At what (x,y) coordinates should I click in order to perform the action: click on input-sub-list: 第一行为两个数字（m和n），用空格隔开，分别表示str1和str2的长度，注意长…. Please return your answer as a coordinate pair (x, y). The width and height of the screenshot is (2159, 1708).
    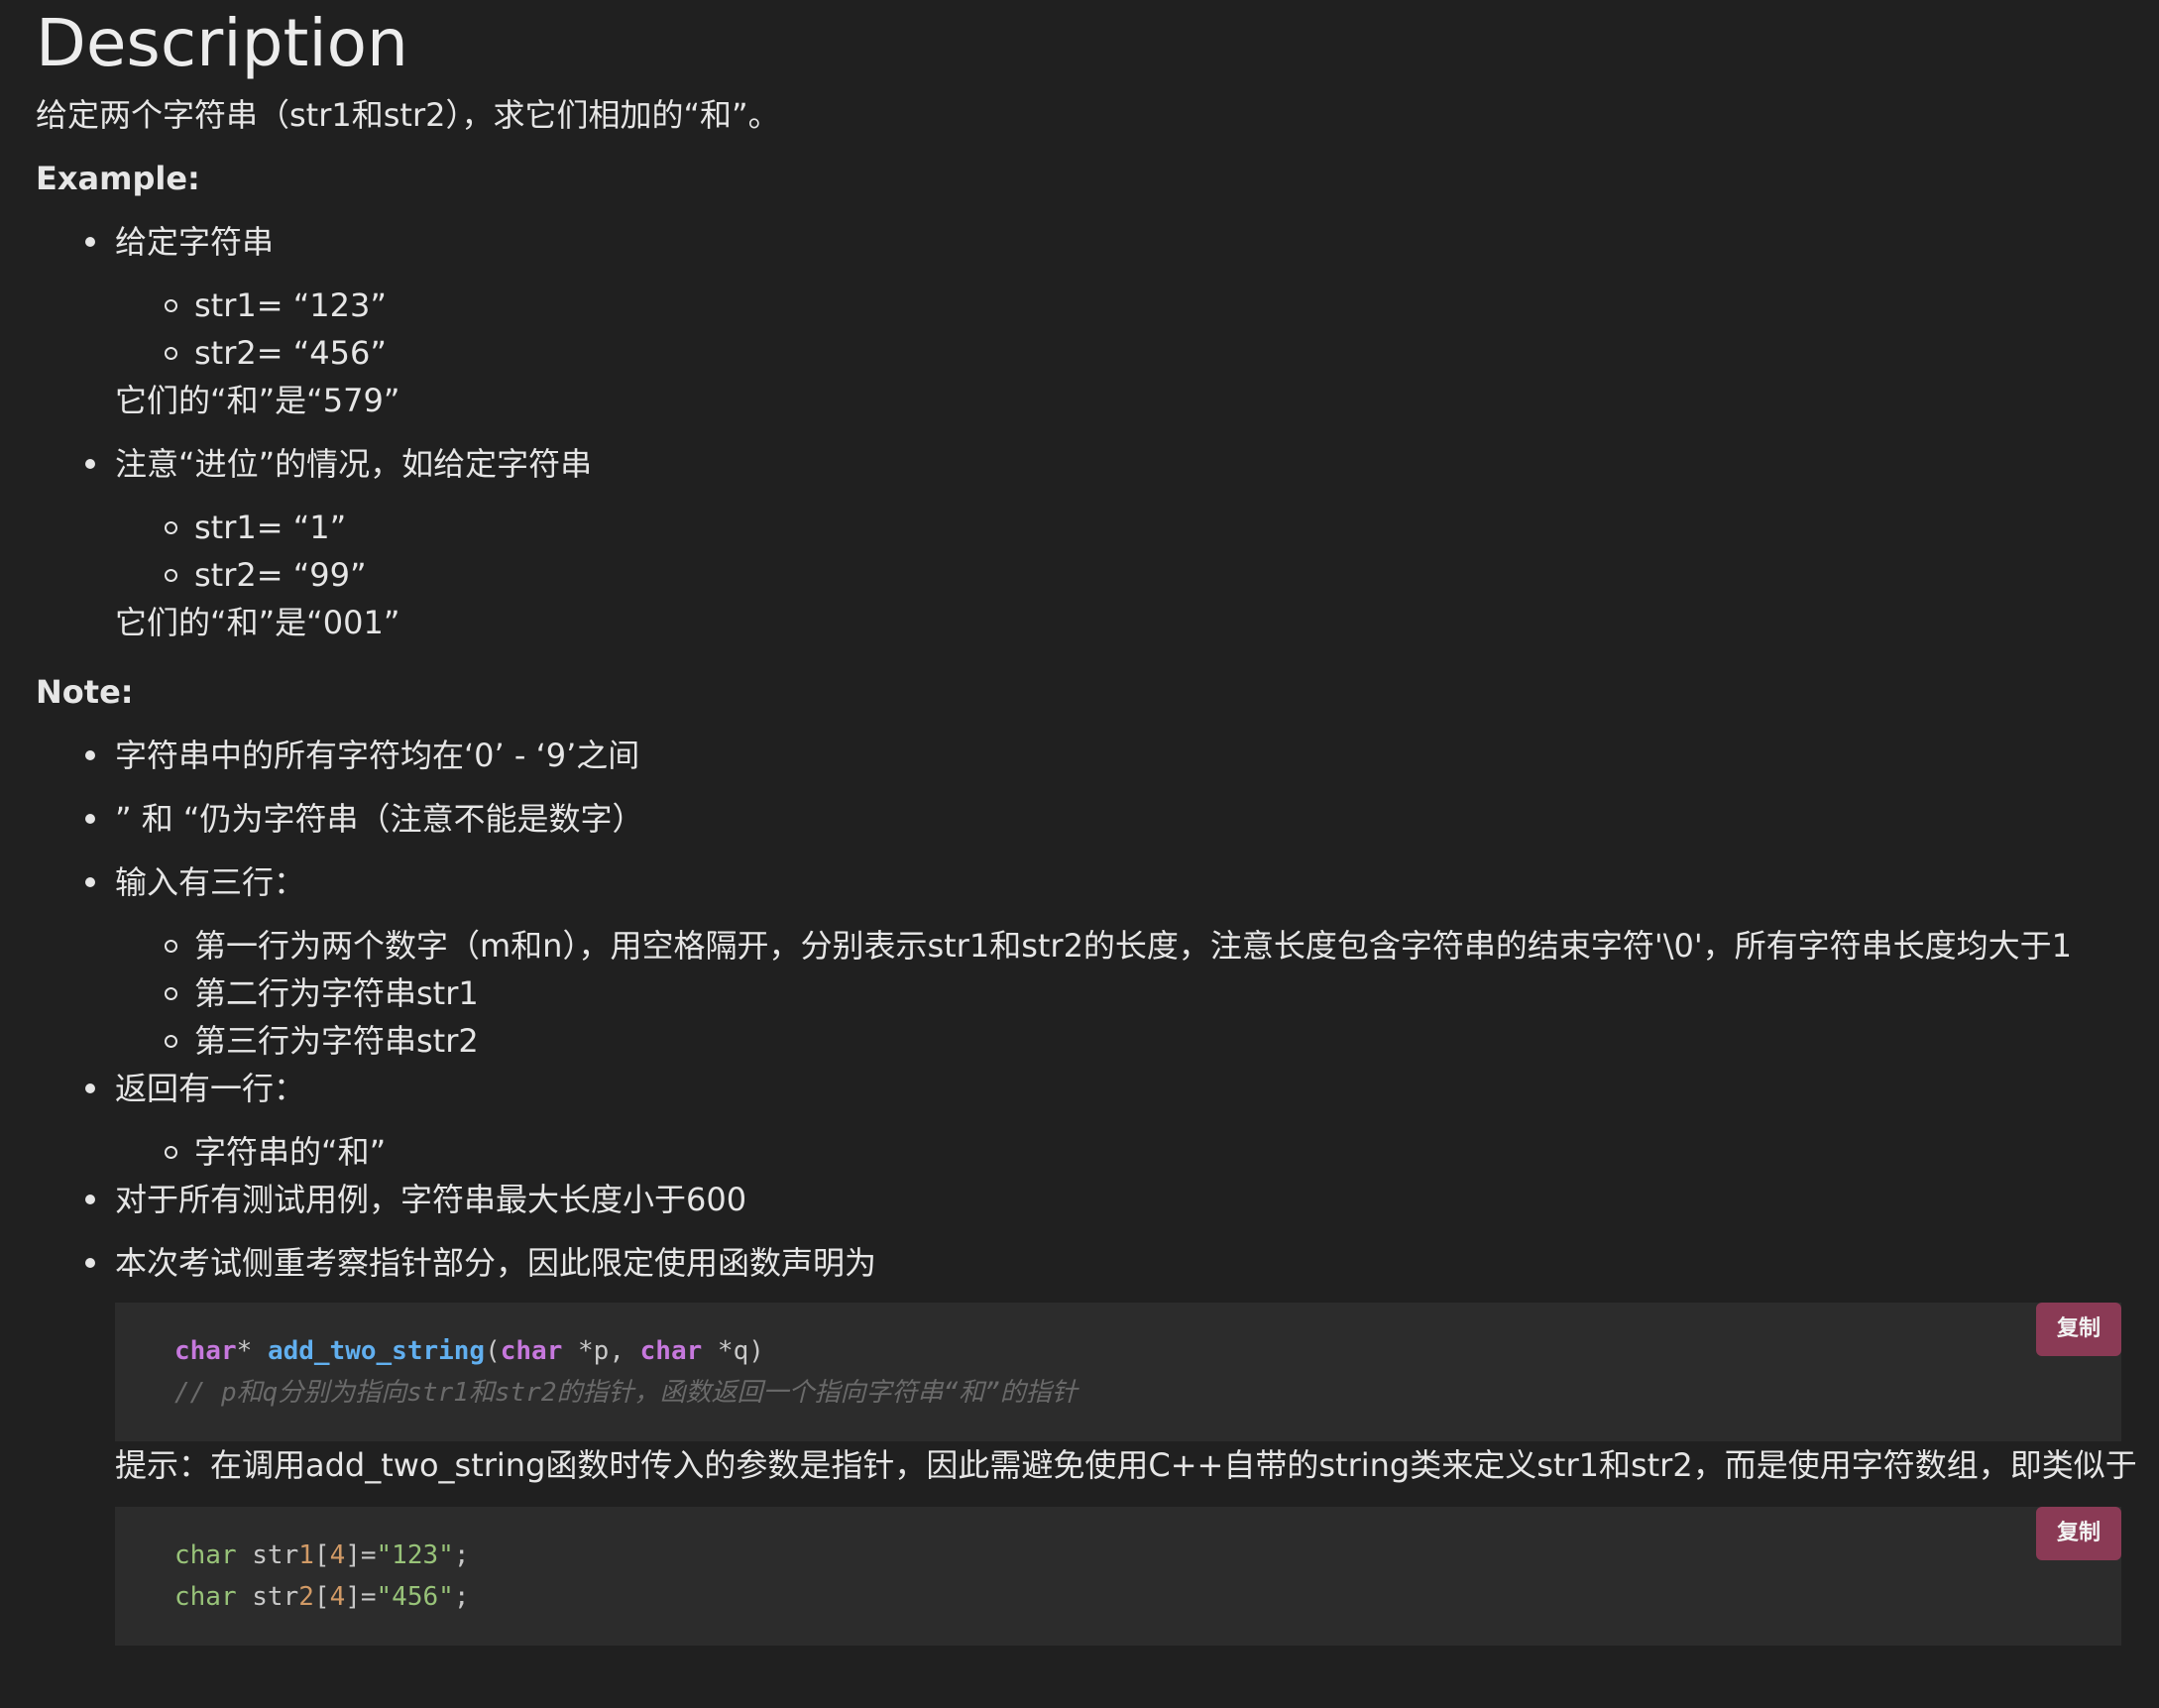
    Looking at the image, I should click on (1126, 993).